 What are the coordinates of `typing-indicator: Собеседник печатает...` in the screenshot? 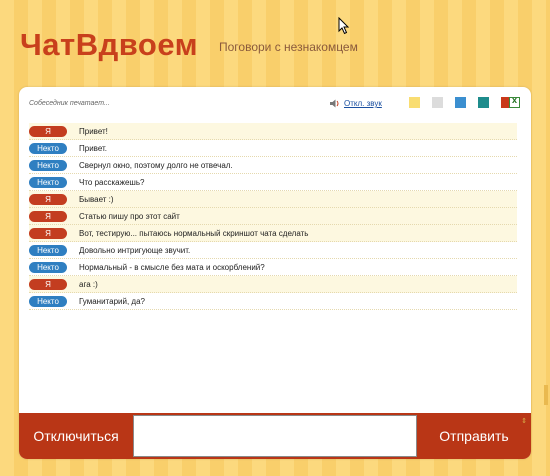 It's located at (69, 103).